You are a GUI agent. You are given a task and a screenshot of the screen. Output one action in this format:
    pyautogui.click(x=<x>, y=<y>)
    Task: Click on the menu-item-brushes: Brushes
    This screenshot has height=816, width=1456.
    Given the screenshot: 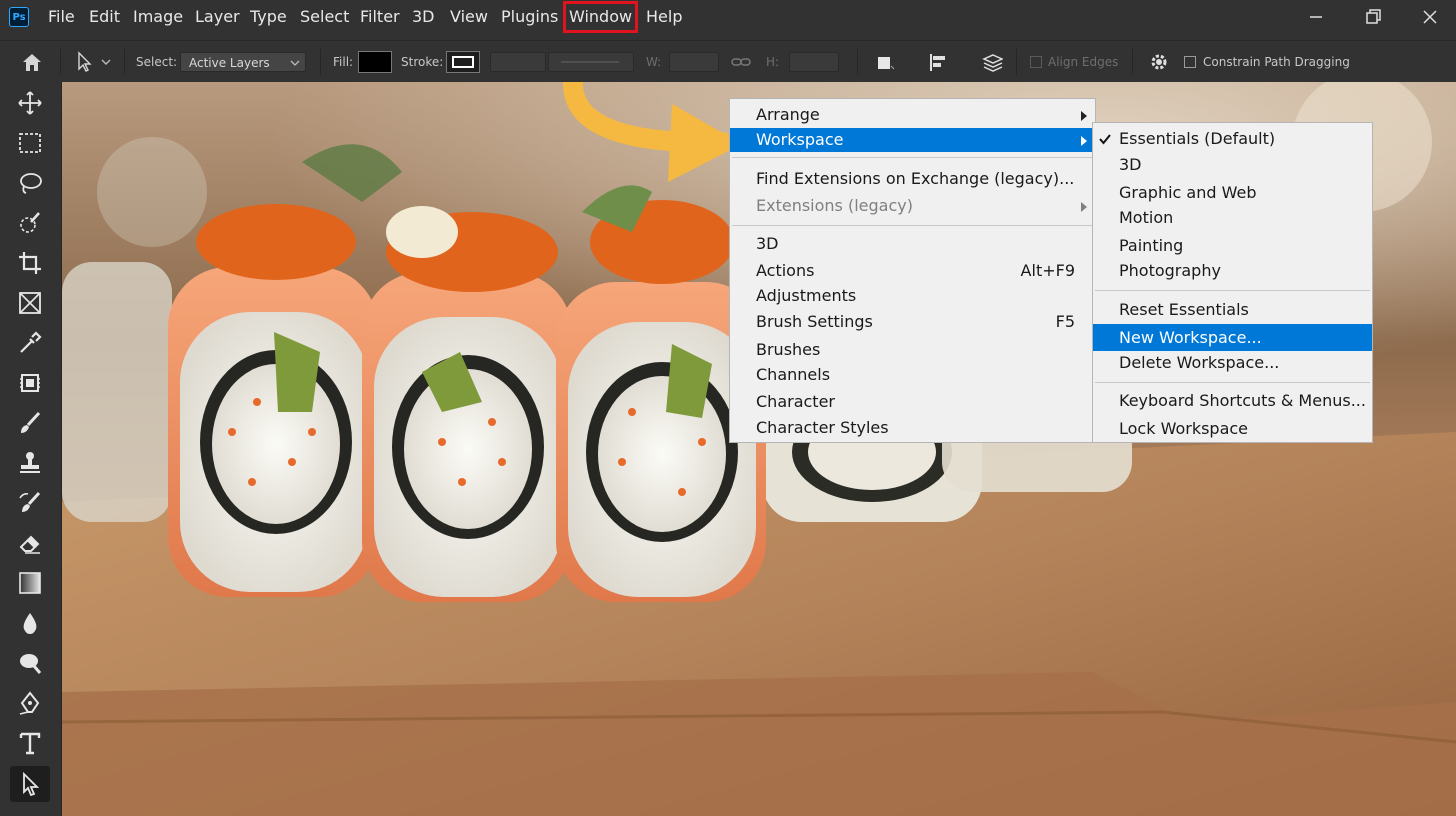 What is the action you would take?
    pyautogui.click(x=912, y=350)
    